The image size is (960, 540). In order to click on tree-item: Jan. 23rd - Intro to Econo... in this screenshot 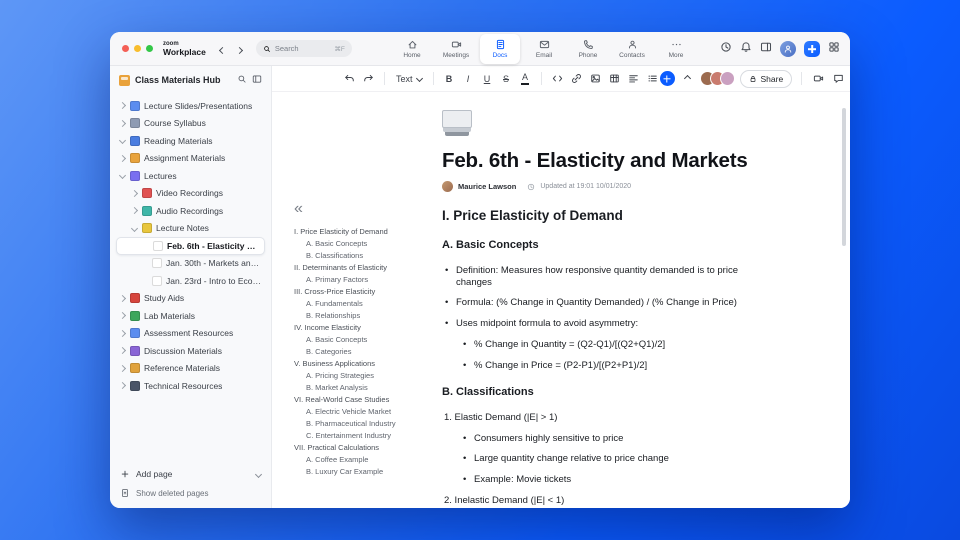, I will do `click(190, 281)`.